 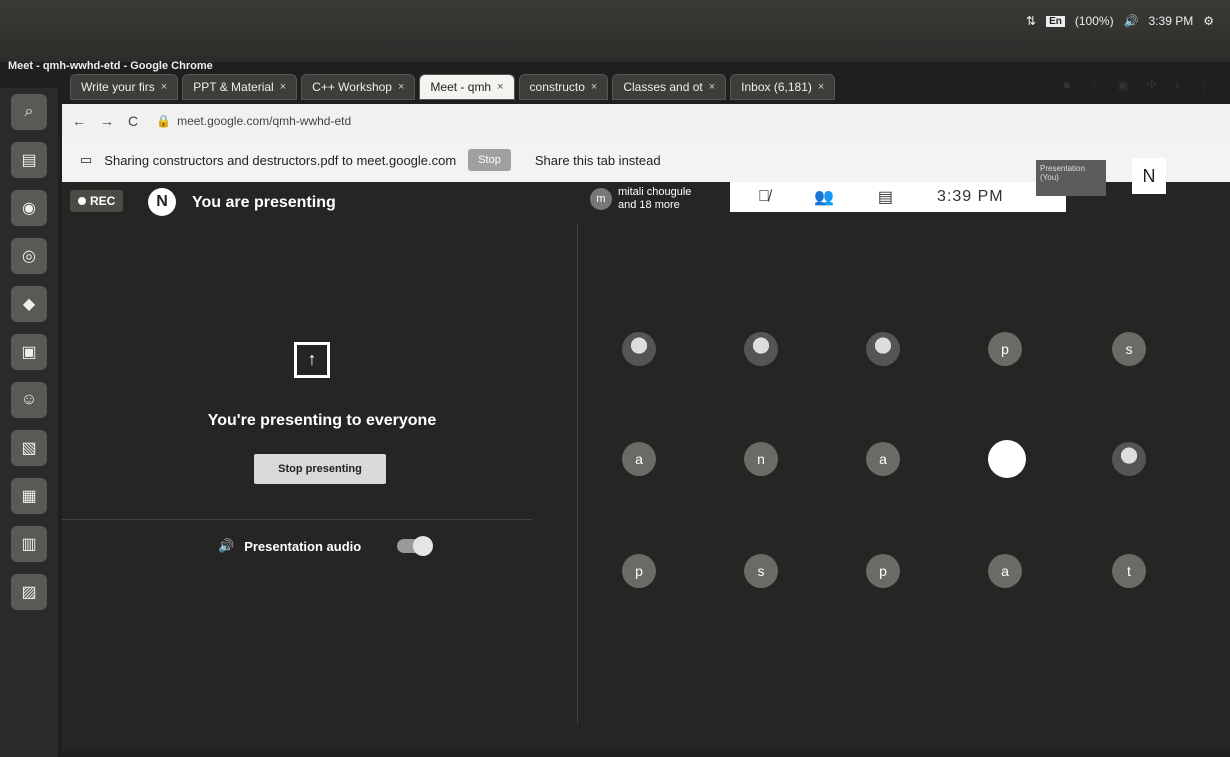 What do you see at coordinates (1131, 21) in the screenshot?
I see `volume-icon: 🔊` at bounding box center [1131, 21].